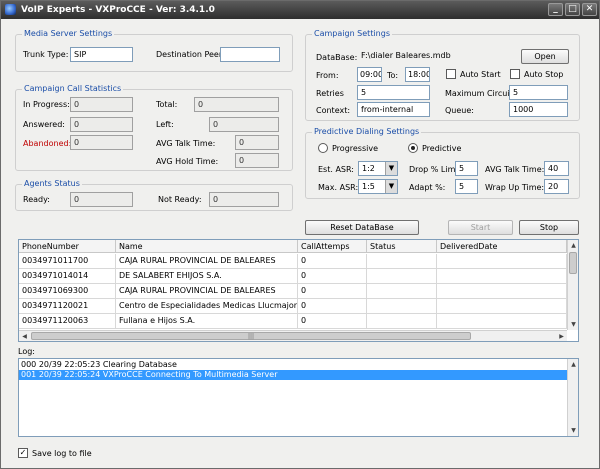  Describe the element at coordinates (190, 54) in the screenshot. I see `destination-peer-label: Destination Peer:` at that location.